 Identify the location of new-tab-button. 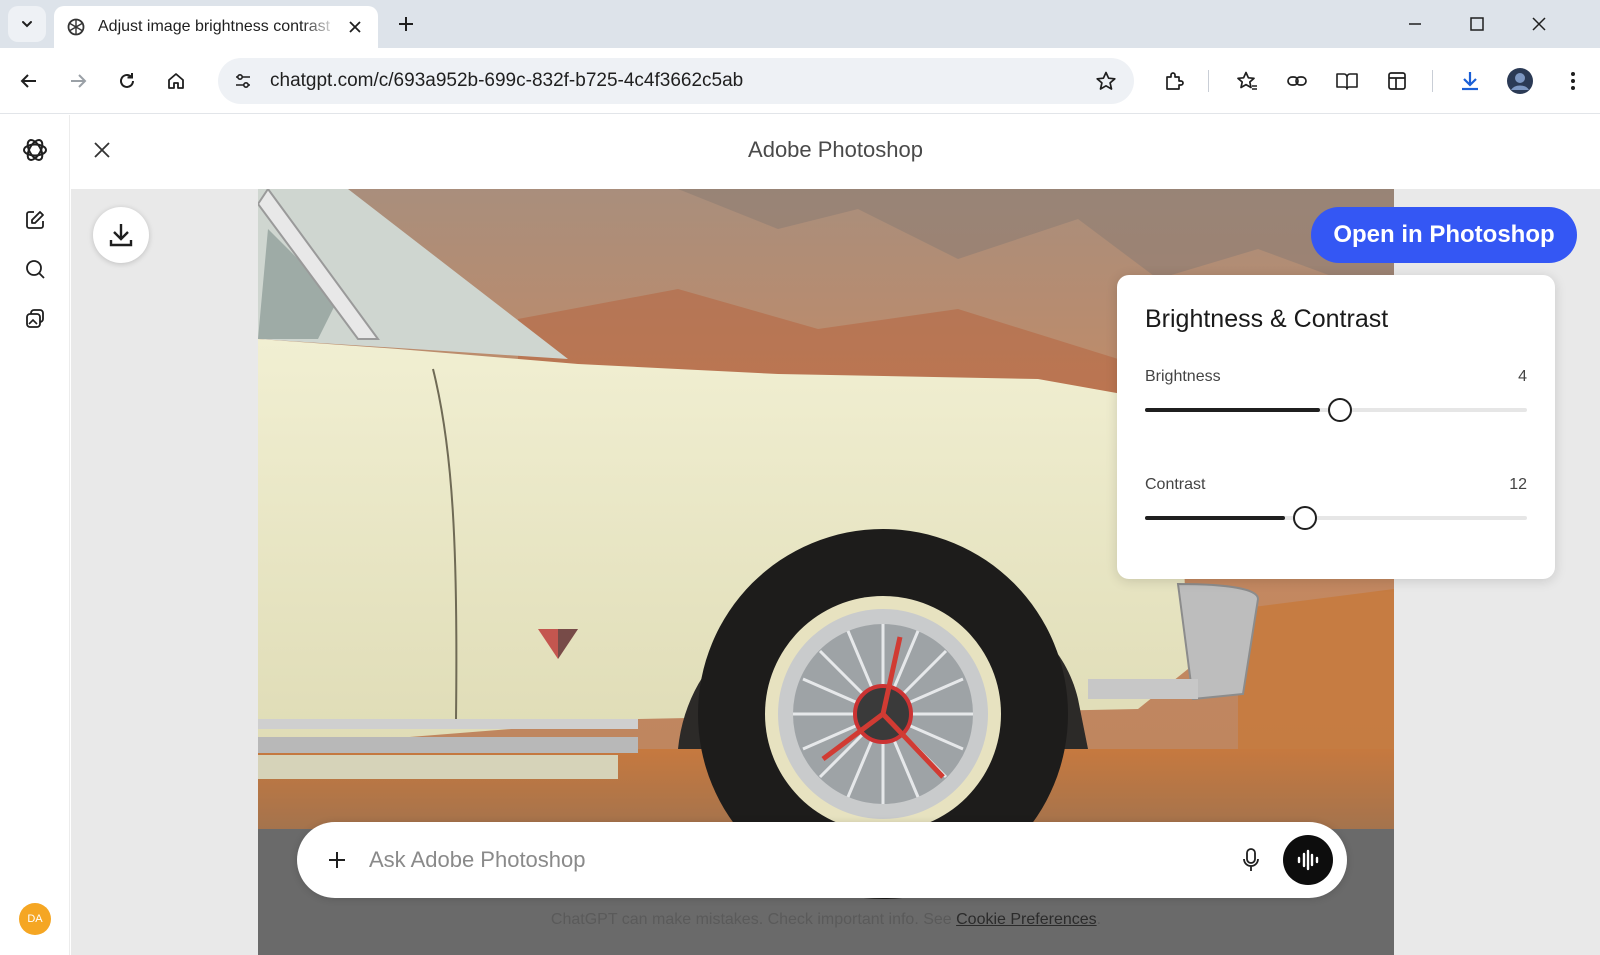
(406, 24).